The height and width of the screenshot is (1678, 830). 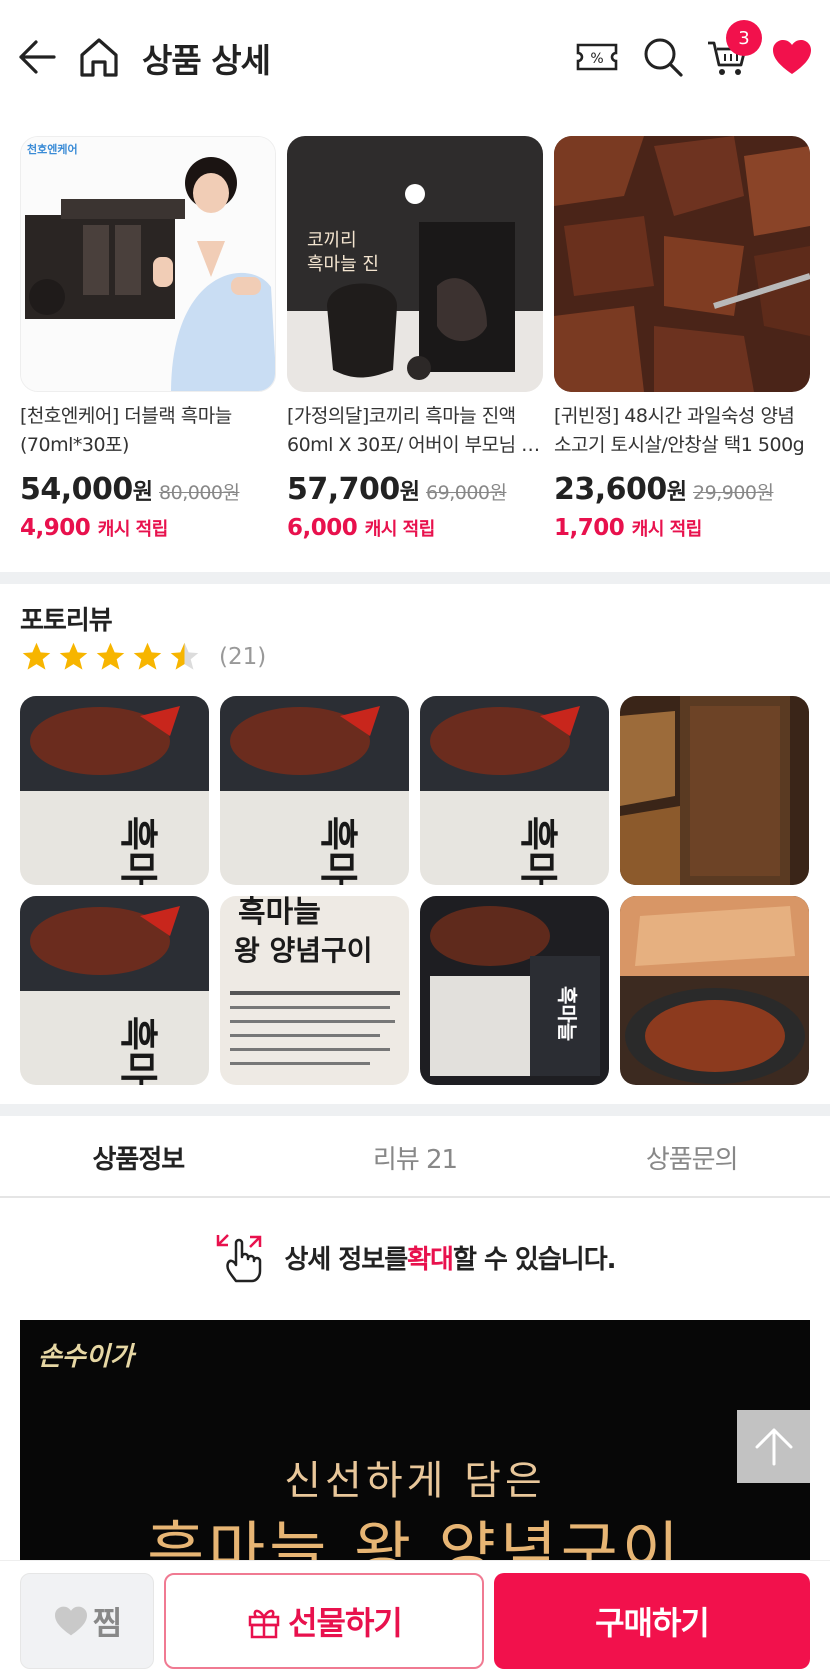 What do you see at coordinates (55, 528) in the screenshot?
I see `cash-amount: 4,900` at bounding box center [55, 528].